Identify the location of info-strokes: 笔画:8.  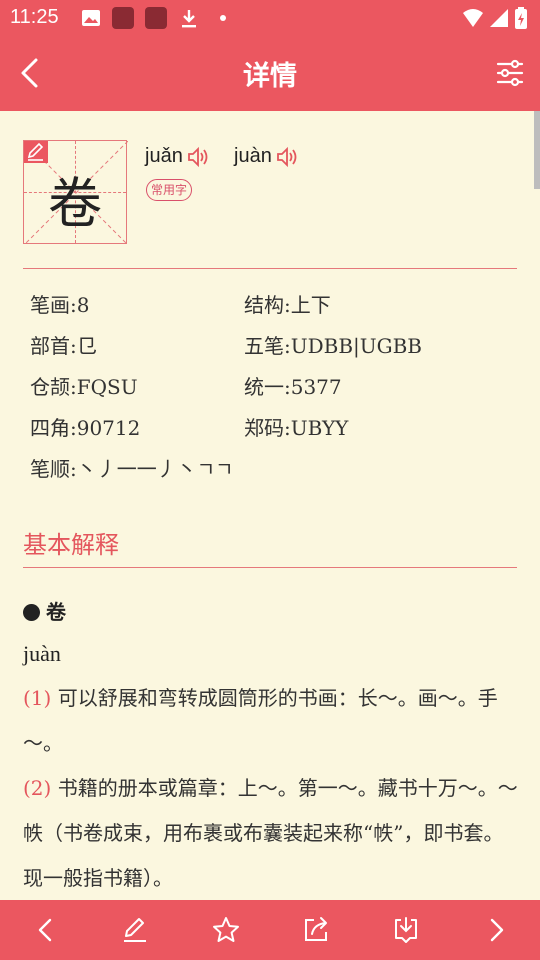
(60, 305).